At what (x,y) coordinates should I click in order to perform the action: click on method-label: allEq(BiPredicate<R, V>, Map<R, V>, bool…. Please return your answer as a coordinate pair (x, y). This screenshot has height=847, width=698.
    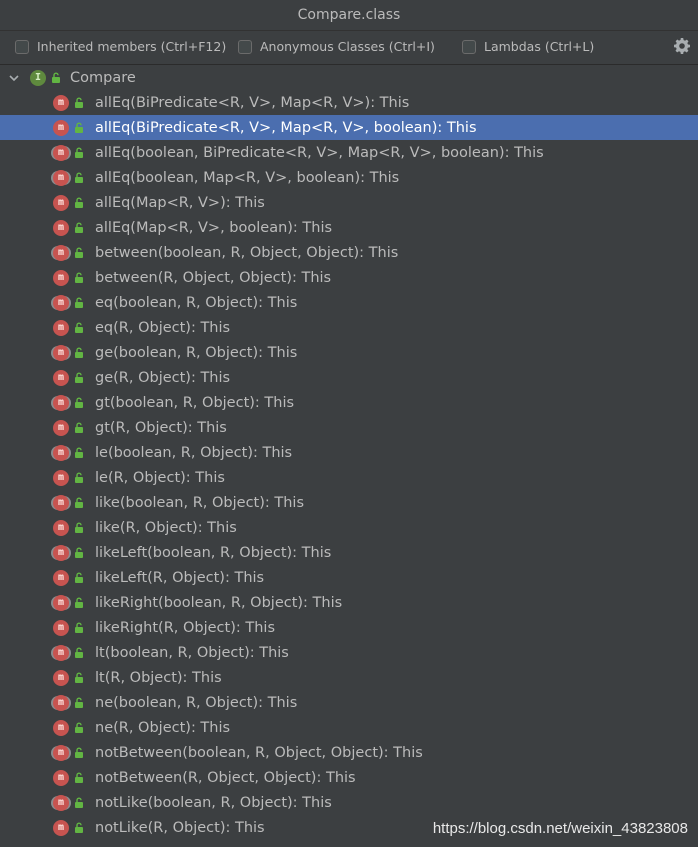
    Looking at the image, I should click on (286, 127).